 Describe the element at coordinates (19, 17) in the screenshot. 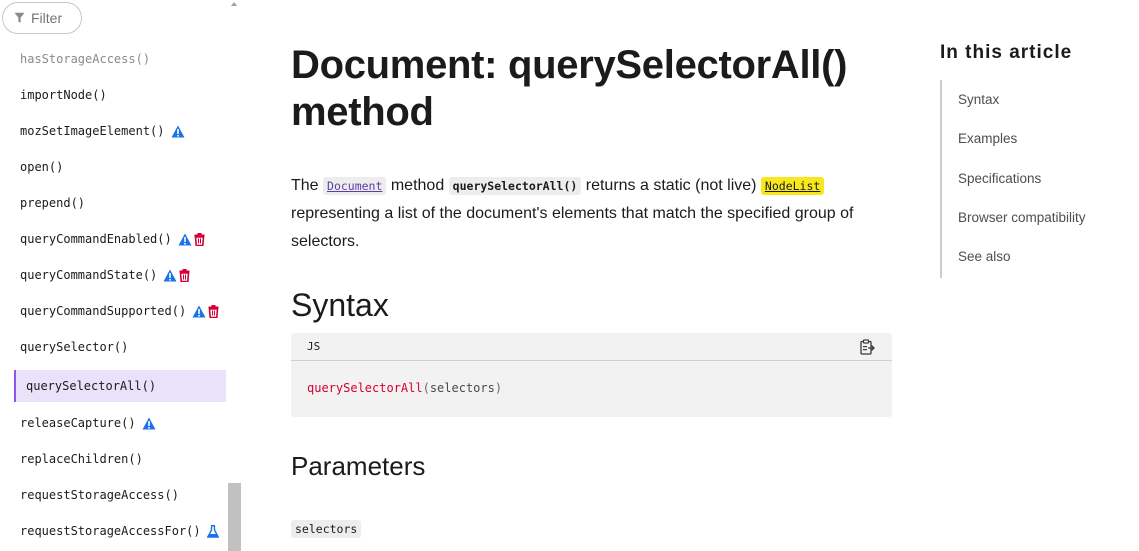

I see `filter-icon` at that location.